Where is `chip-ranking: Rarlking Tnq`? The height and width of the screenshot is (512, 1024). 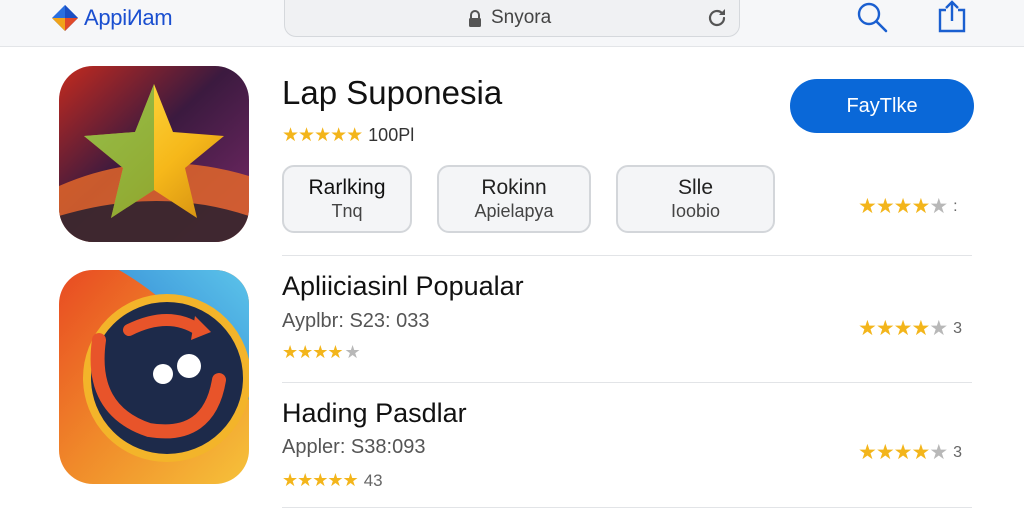
chip-ranking: Rarlking Tnq is located at coordinates (347, 199).